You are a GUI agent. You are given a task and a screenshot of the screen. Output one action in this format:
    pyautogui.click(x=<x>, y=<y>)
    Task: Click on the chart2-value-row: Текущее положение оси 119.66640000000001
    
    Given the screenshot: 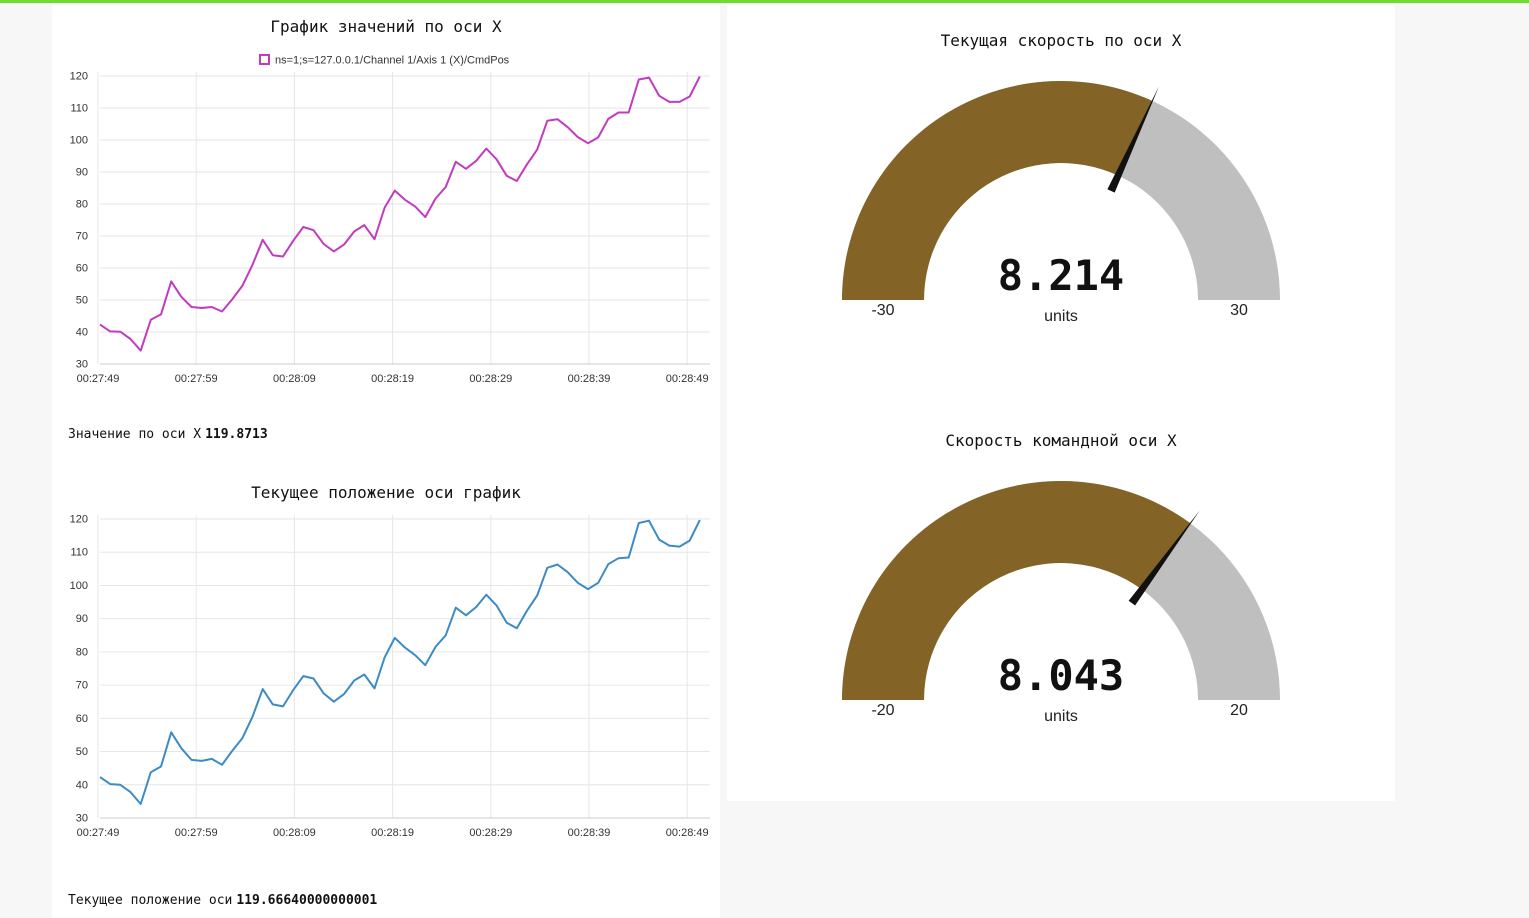 What is the action you would take?
    pyautogui.click(x=222, y=900)
    